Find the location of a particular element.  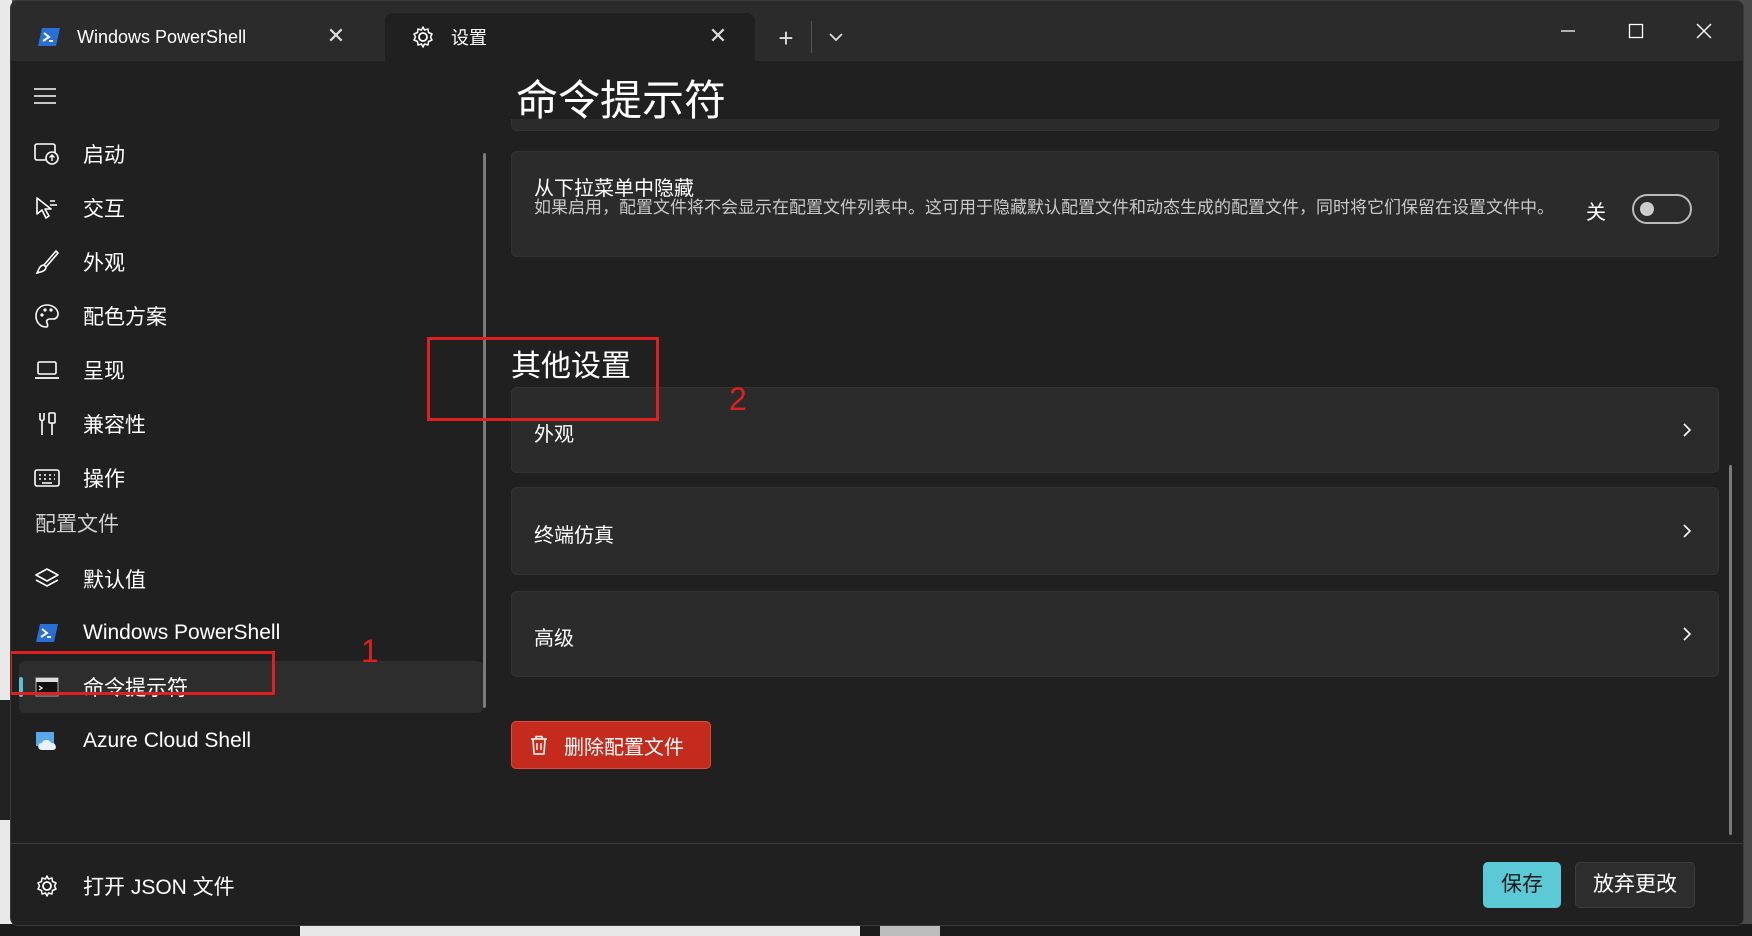

hide-from-dropdown-toggle is located at coordinates (1662, 209).